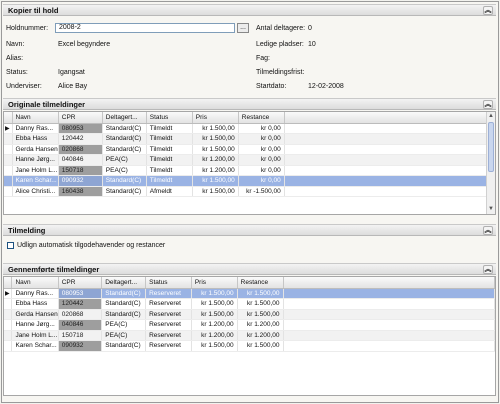  Describe the element at coordinates (260, 325) in the screenshot. I see `cell-restance: kr 1.200,00` at that location.